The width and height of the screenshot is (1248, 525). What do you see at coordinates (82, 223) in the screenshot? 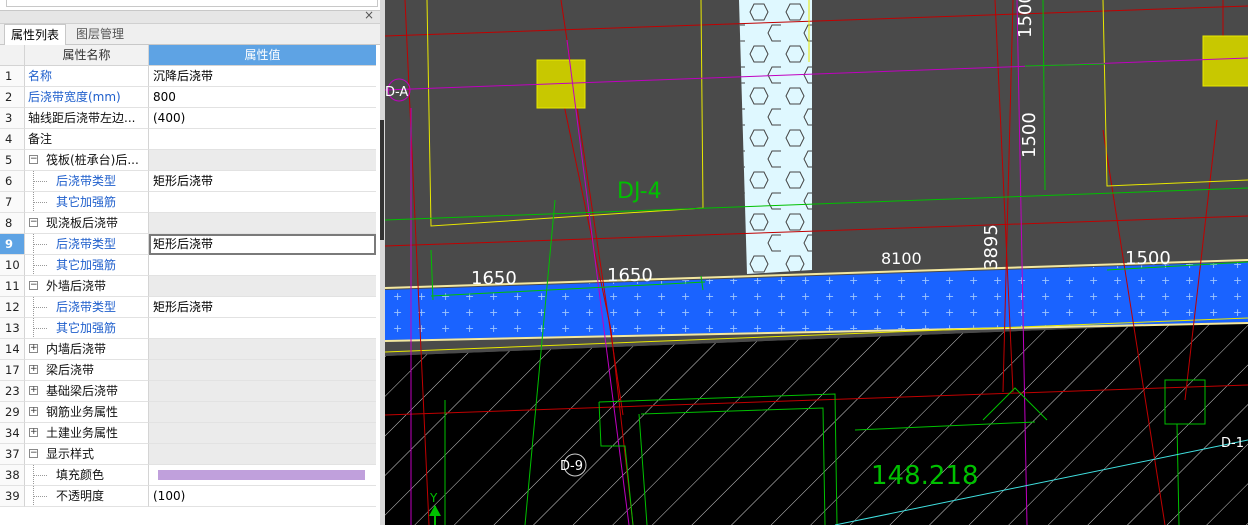
I see `property-name: 现浇板后浇带` at bounding box center [82, 223].